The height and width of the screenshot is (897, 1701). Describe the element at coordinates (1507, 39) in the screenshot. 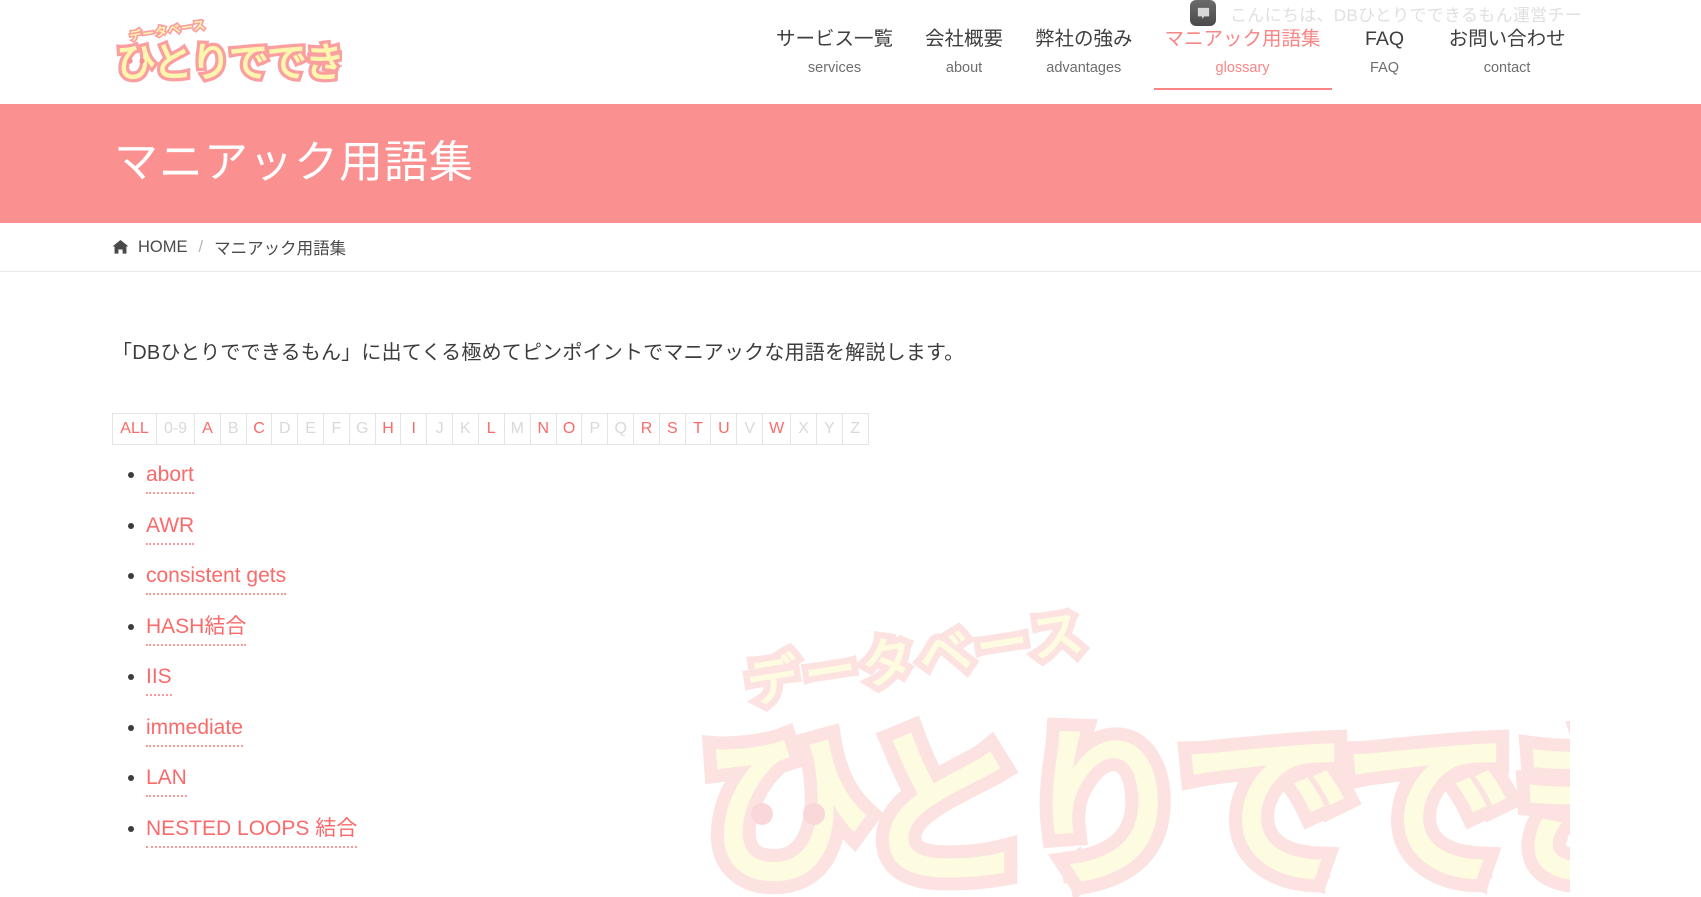

I see `nav-item-label-ja: お問い合わせ` at that location.